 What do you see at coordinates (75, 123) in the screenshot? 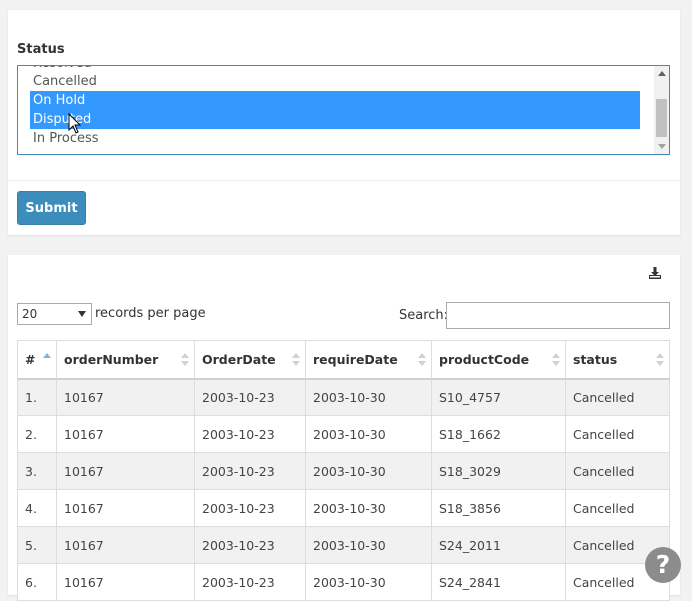
I see `mouse-cursor-icon` at bounding box center [75, 123].